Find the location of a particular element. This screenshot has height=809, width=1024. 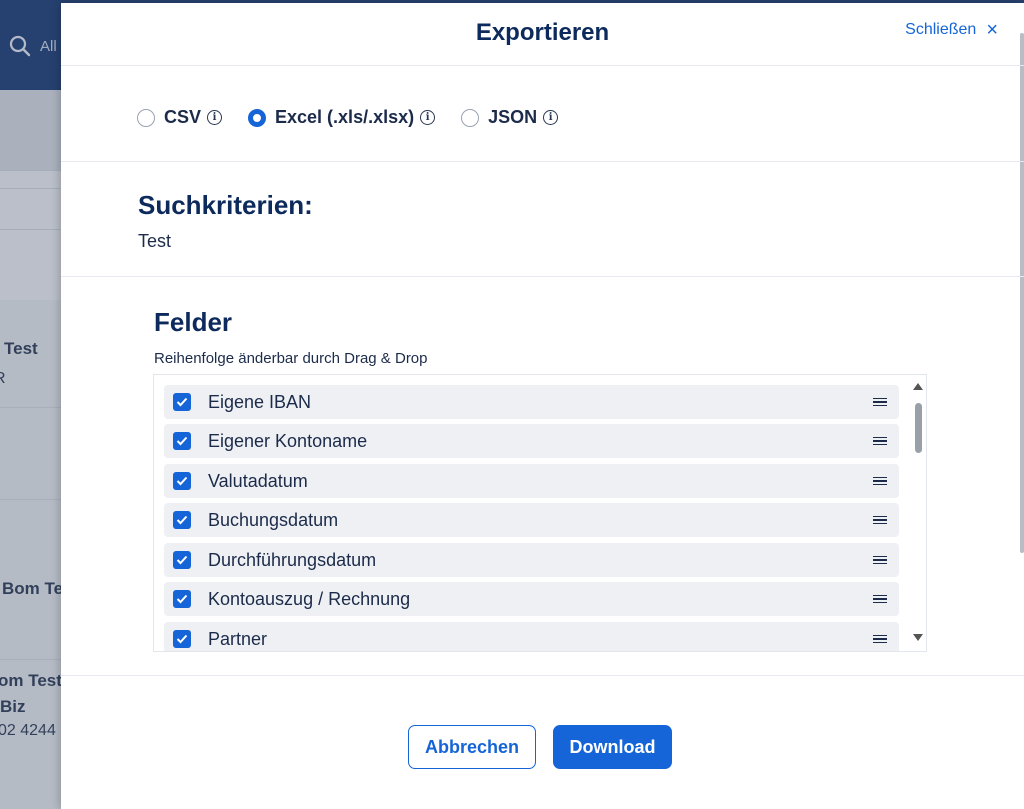

modal-header: Exportieren Schließen × is located at coordinates (542, 34).